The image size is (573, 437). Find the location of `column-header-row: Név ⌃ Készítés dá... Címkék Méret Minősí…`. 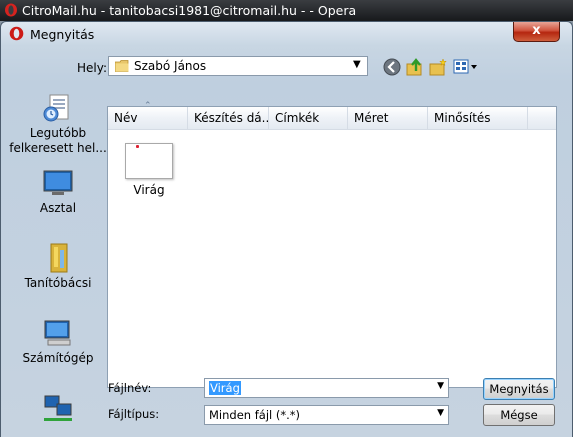

column-header-row: Név ⌃ Készítés dá... Címkék Méret Minősí… is located at coordinates (332, 115).